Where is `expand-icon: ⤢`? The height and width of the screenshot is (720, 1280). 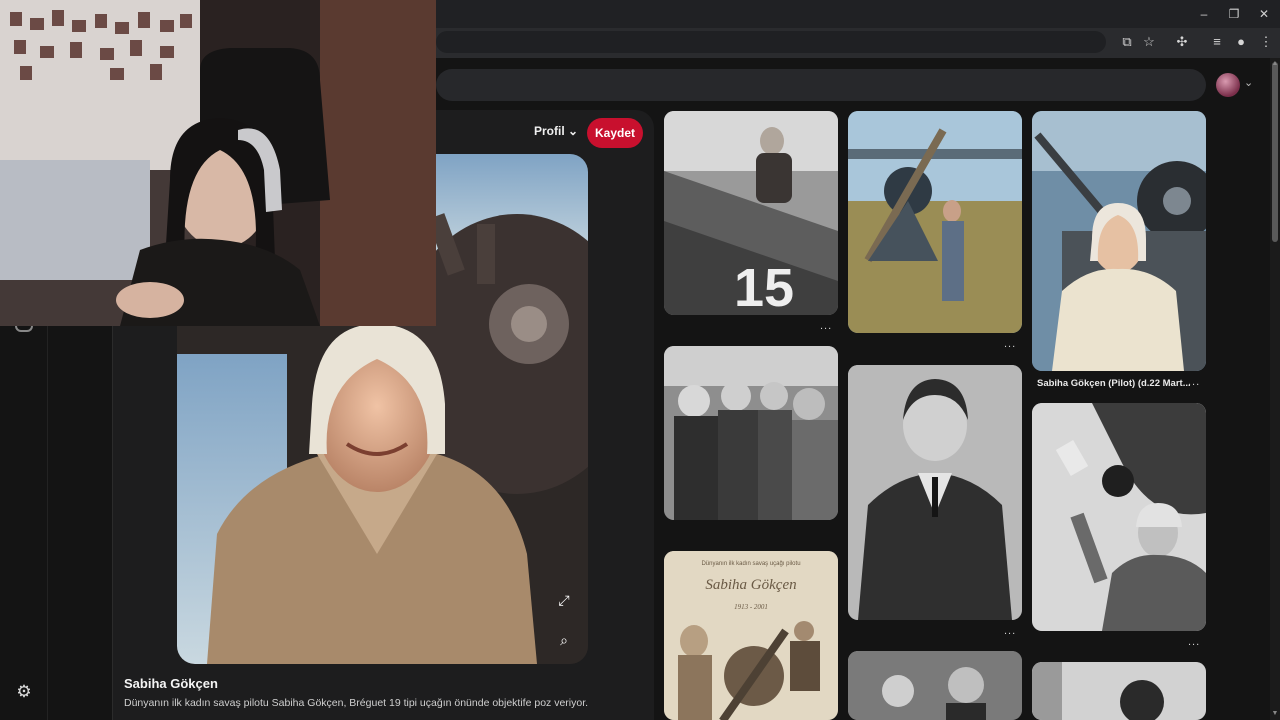
expand-icon: ⤢ is located at coordinates (564, 600).